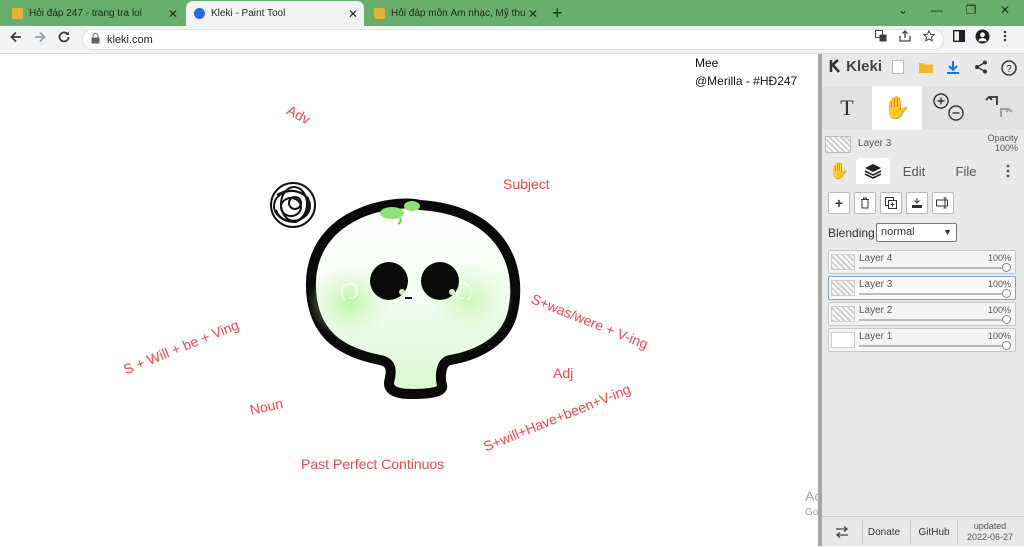 This screenshot has height=547, width=1024. I want to click on add-layer-button: +, so click(839, 203).